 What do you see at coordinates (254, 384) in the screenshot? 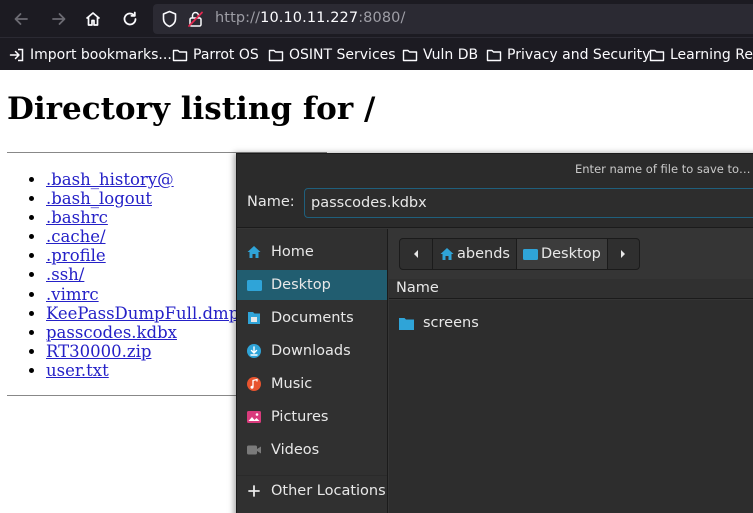
I see `music-icon` at bounding box center [254, 384].